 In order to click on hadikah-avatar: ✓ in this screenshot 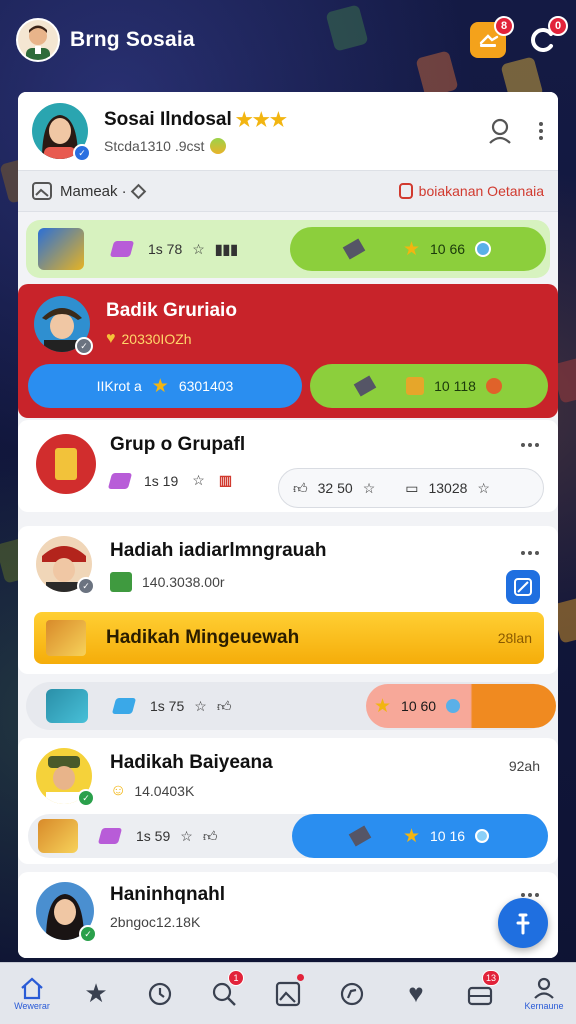, I will do `click(65, 777)`.